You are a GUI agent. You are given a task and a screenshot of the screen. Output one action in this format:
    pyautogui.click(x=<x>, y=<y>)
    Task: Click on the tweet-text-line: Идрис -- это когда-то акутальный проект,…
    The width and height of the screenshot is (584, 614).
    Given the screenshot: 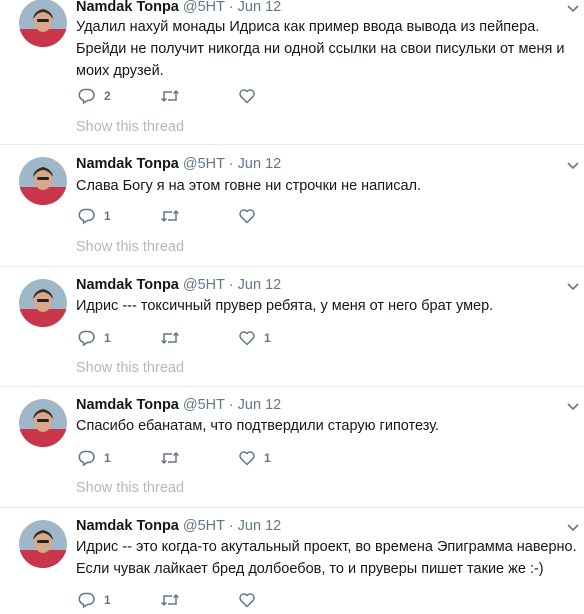 What is the action you would take?
    pyautogui.click(x=326, y=547)
    